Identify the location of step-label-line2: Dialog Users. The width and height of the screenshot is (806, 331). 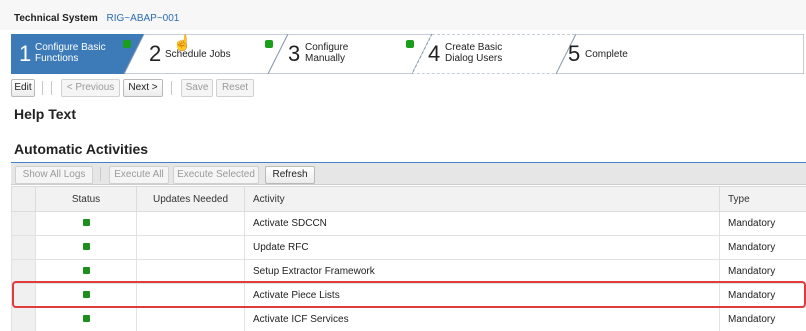
(474, 58).